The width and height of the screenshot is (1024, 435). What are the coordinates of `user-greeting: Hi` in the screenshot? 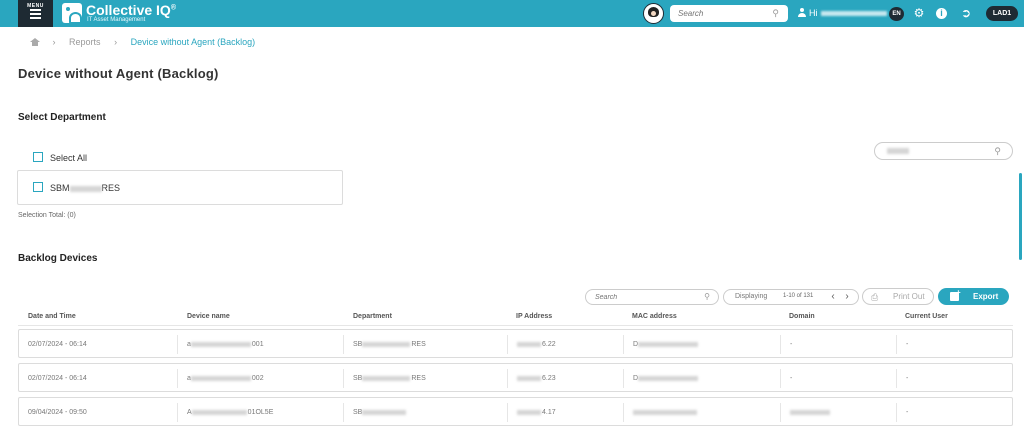 It's located at (842, 13).